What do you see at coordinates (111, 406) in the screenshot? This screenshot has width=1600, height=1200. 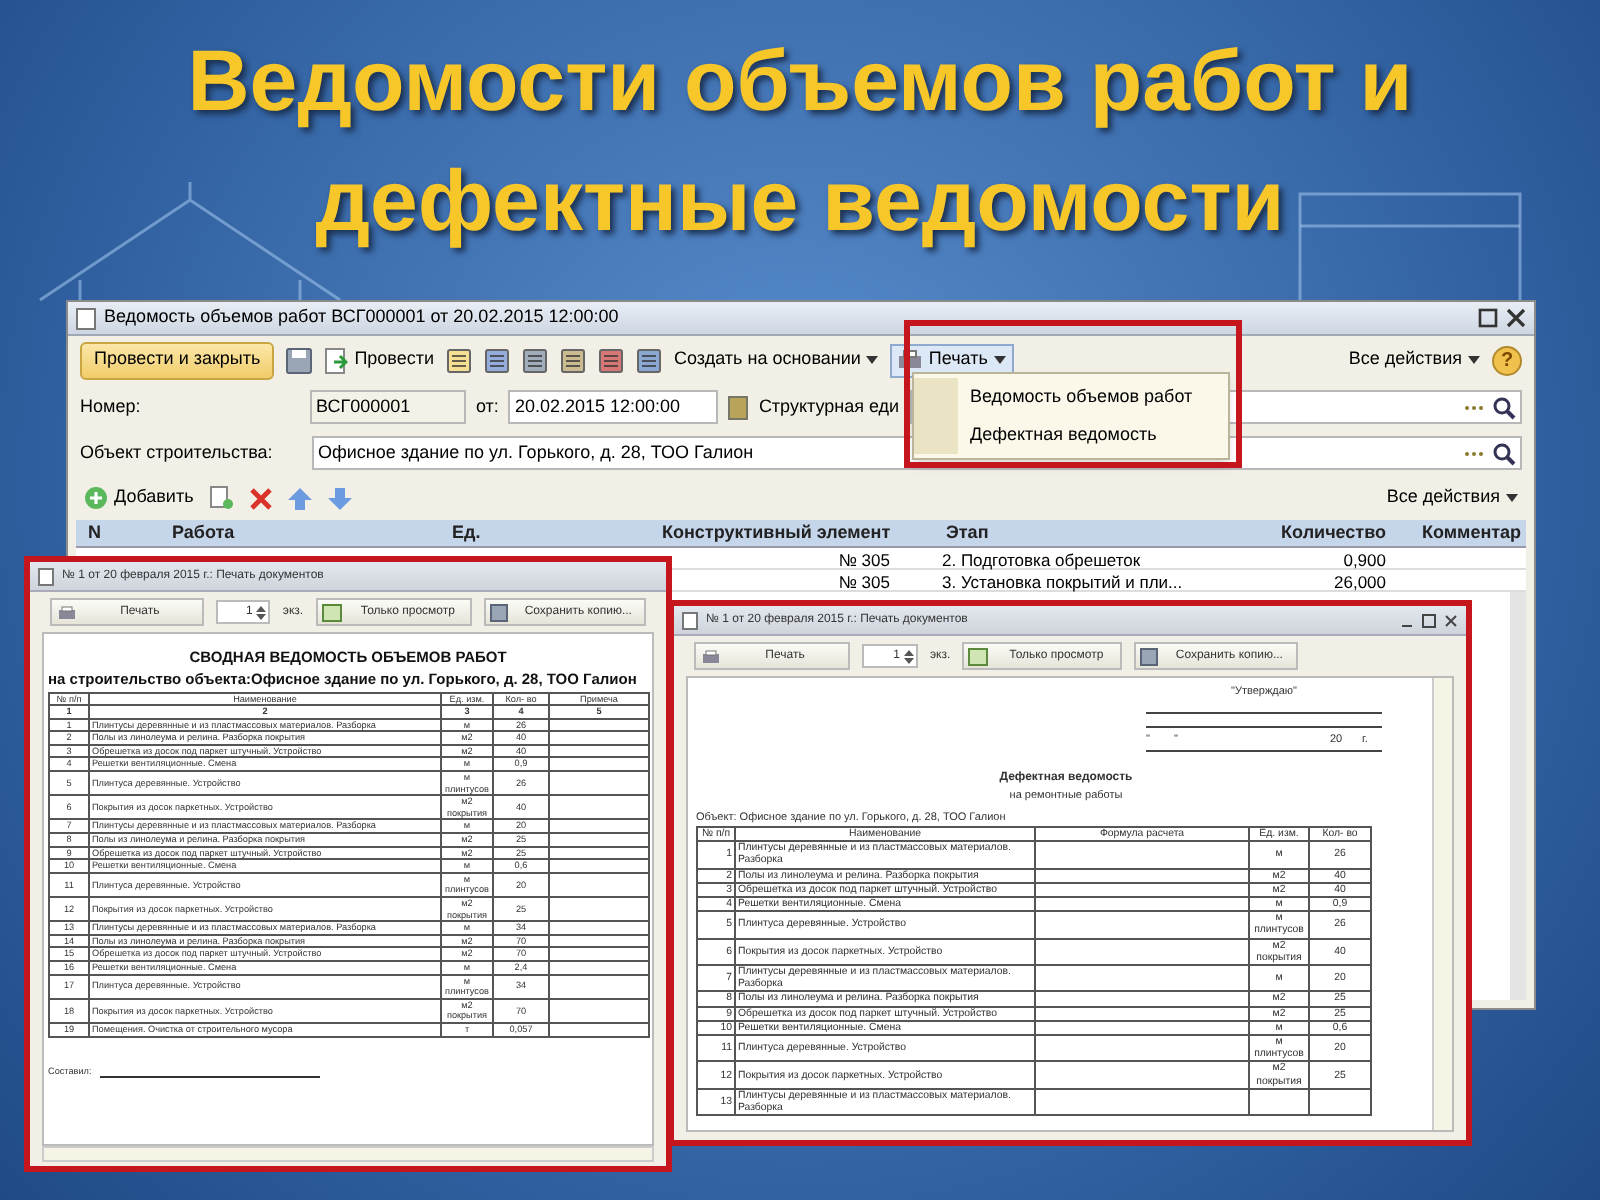 I see `field-label: Номер:` at bounding box center [111, 406].